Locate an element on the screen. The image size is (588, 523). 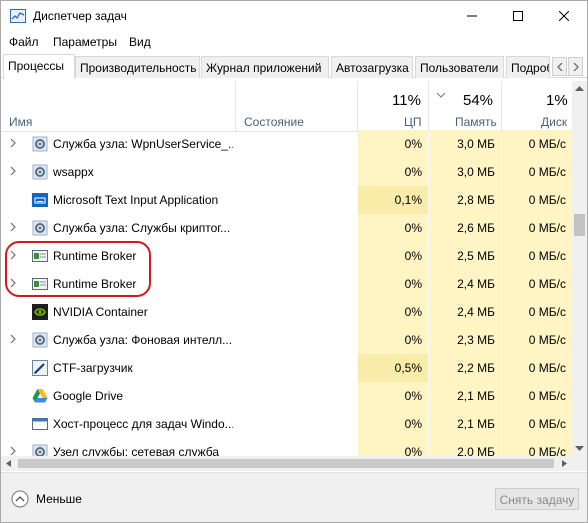
horizontal-scrollbar is located at coordinates (286, 463).